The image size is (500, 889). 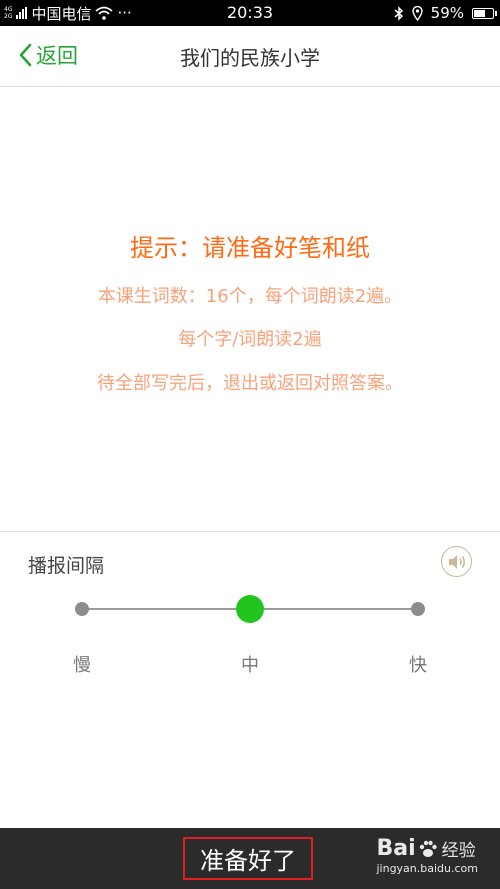 What do you see at coordinates (250, 339) in the screenshot?
I see `tip-line-repeat: 每个字/词朗读2遍` at bounding box center [250, 339].